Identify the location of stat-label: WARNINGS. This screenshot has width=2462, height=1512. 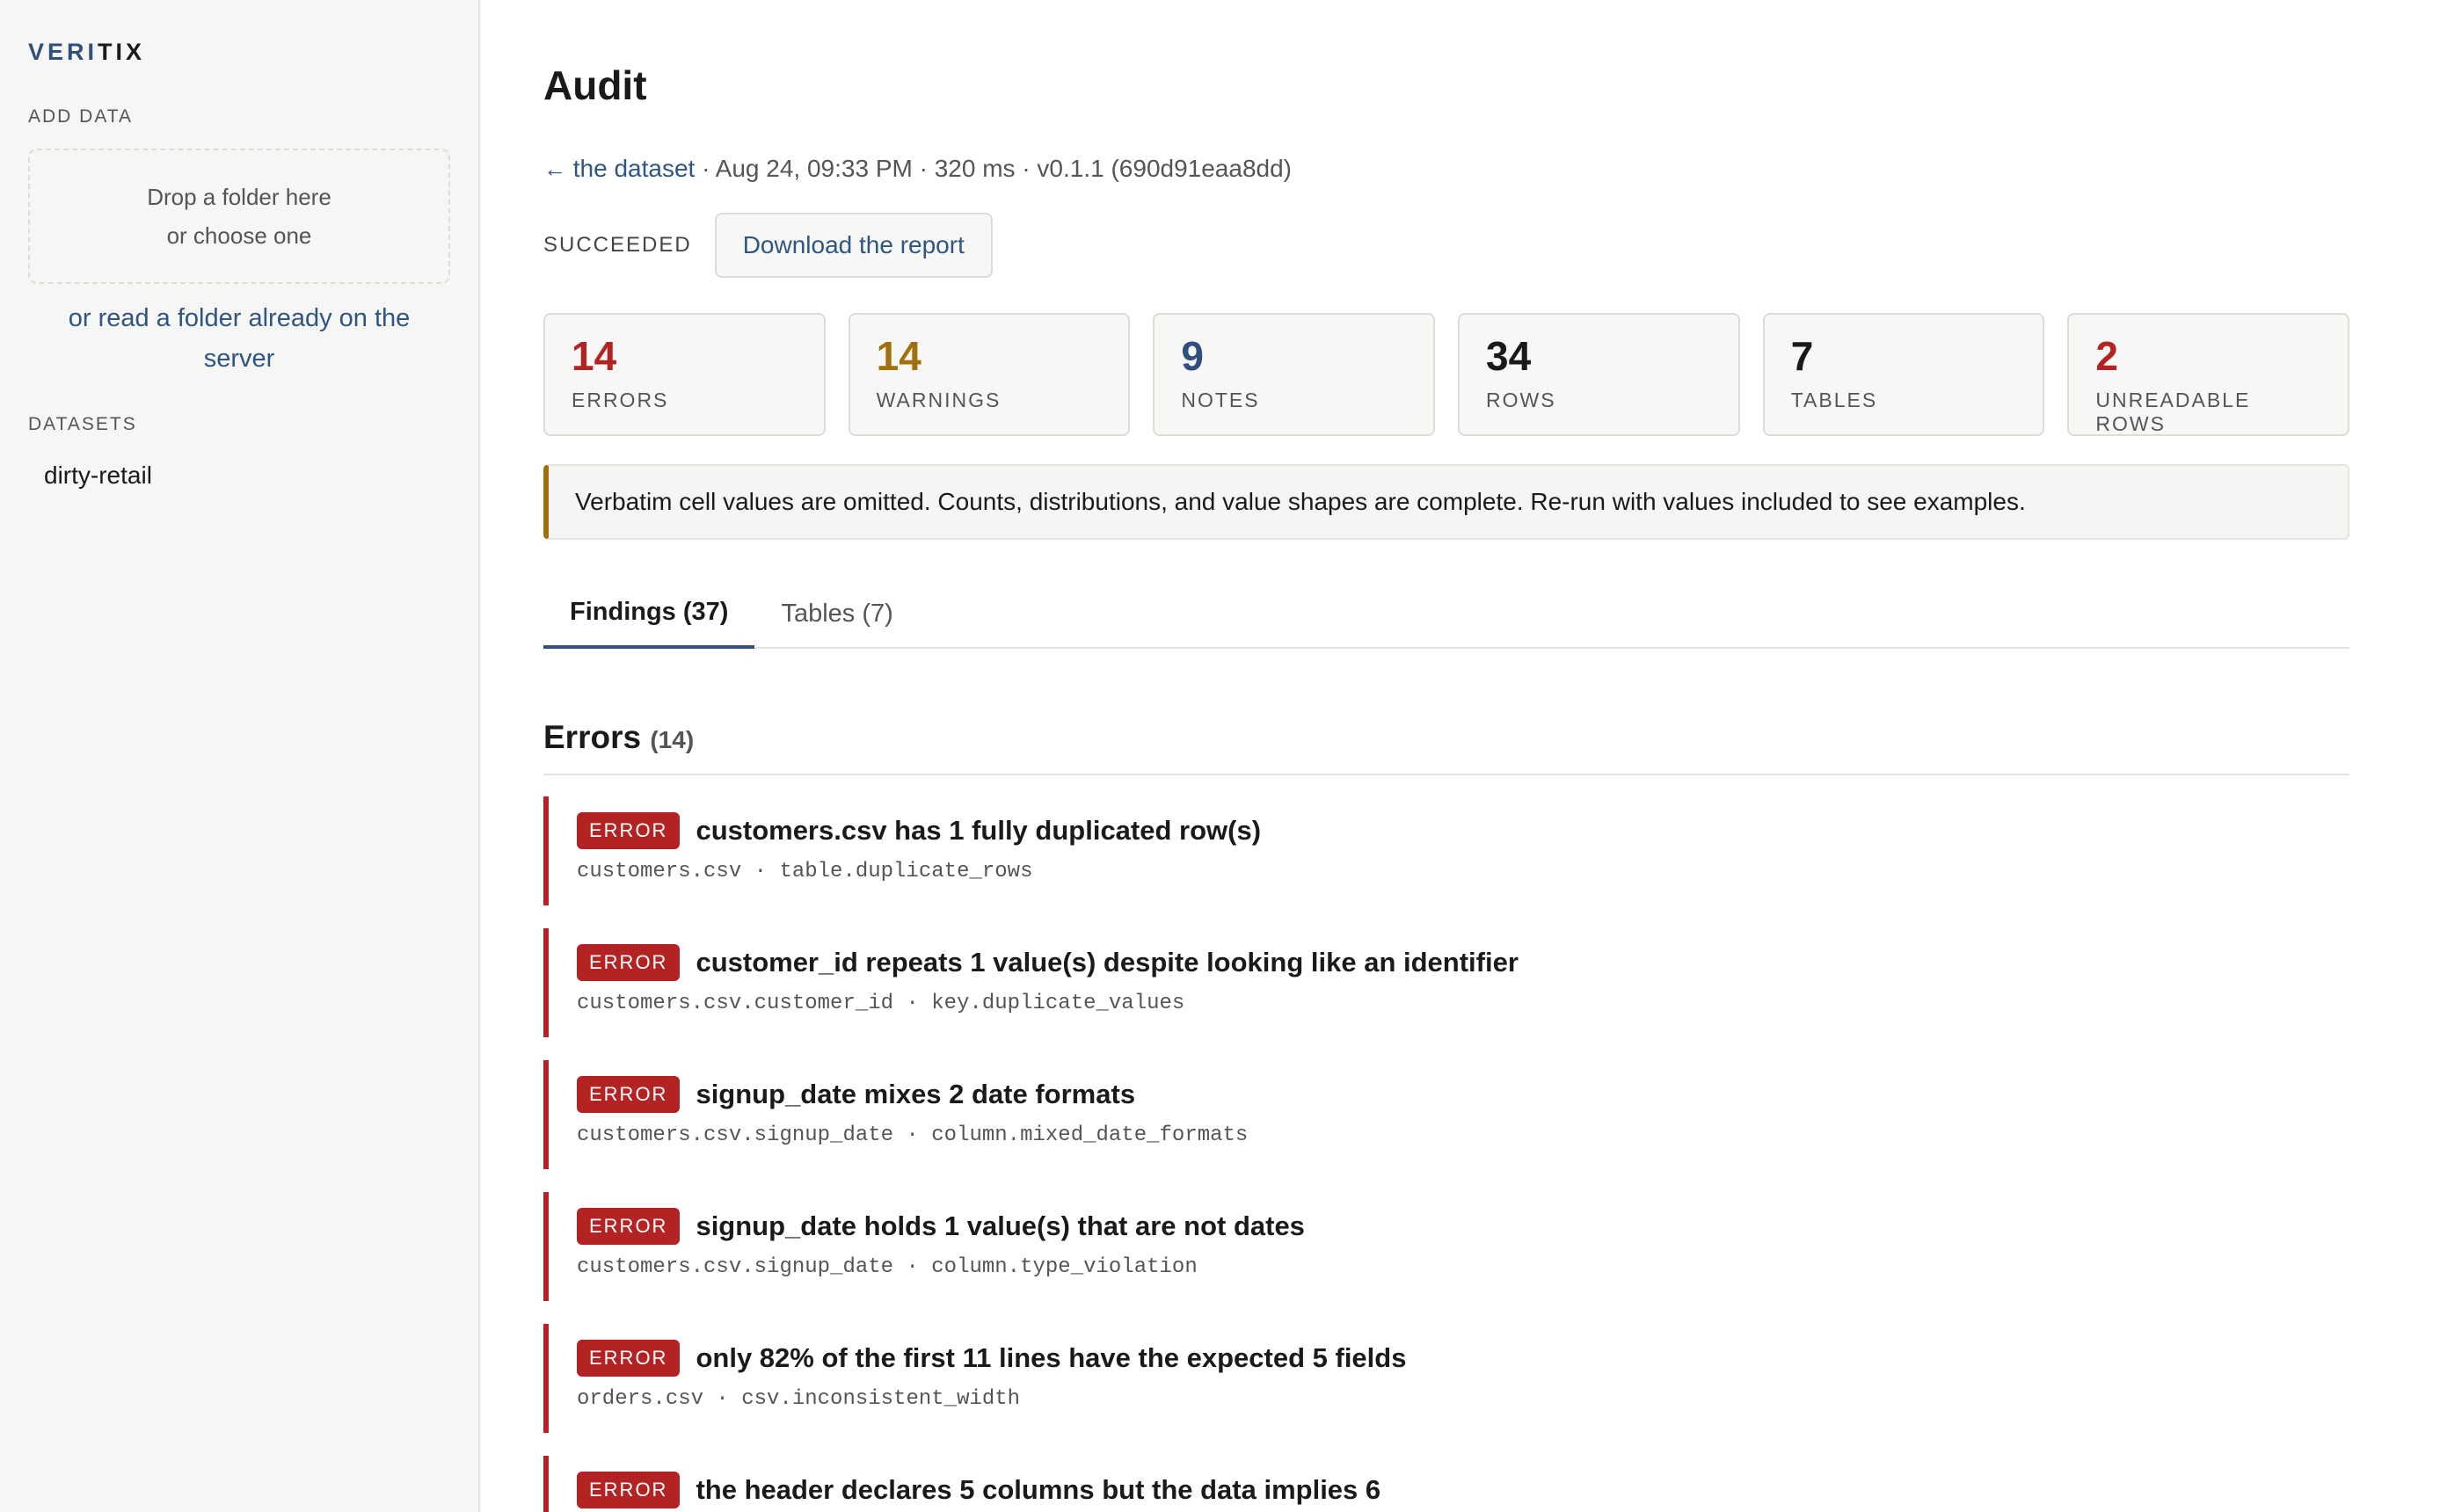
(939, 400).